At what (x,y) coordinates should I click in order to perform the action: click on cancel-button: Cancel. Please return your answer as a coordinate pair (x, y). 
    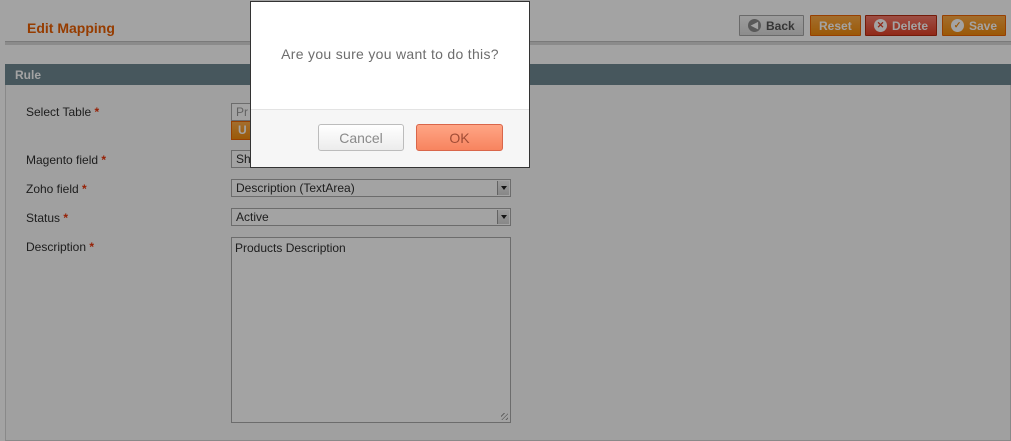
    Looking at the image, I should click on (361, 137).